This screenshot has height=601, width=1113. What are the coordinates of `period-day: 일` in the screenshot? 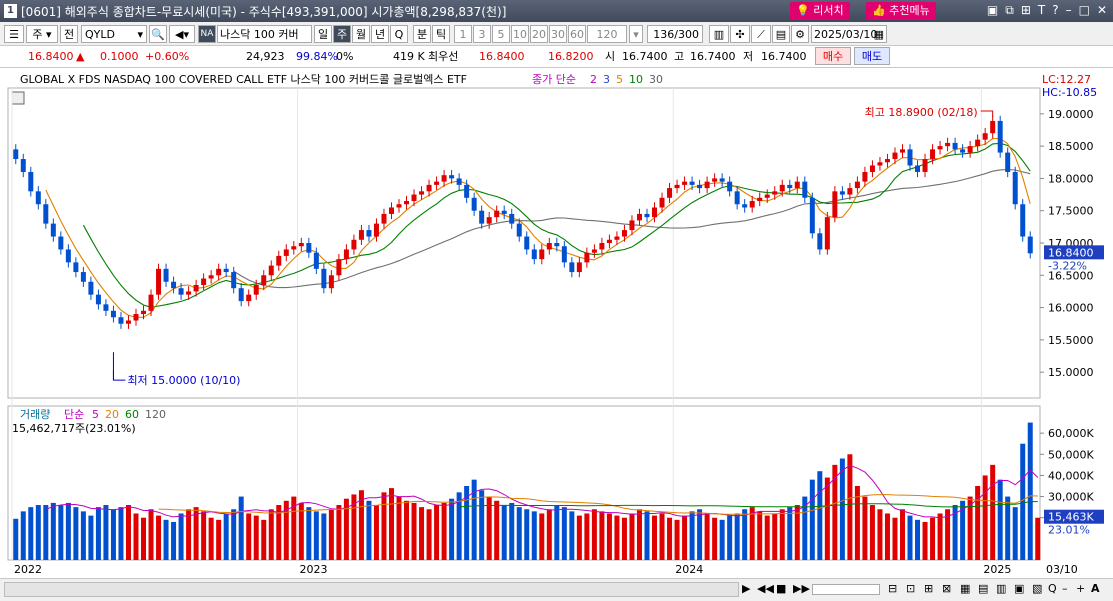 It's located at (323, 34).